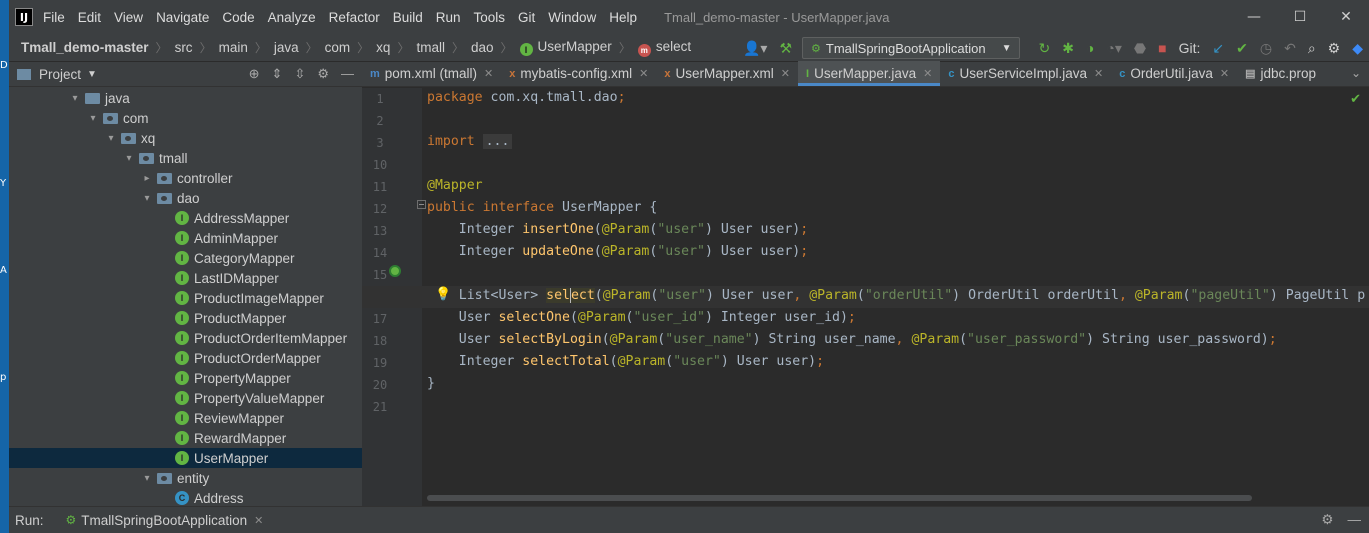 This screenshot has width=1369, height=533. What do you see at coordinates (431, 73) in the screenshot?
I see `editor-tab: m pom.xml (tmall) ✕` at bounding box center [431, 73].